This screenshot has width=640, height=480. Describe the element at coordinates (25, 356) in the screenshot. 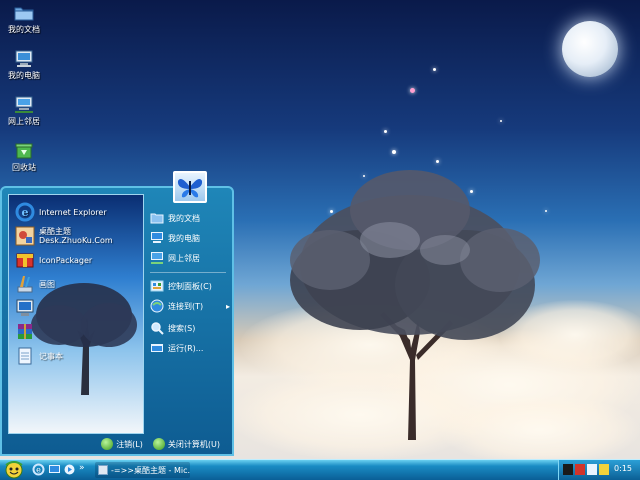

I see `notepad-icon` at that location.